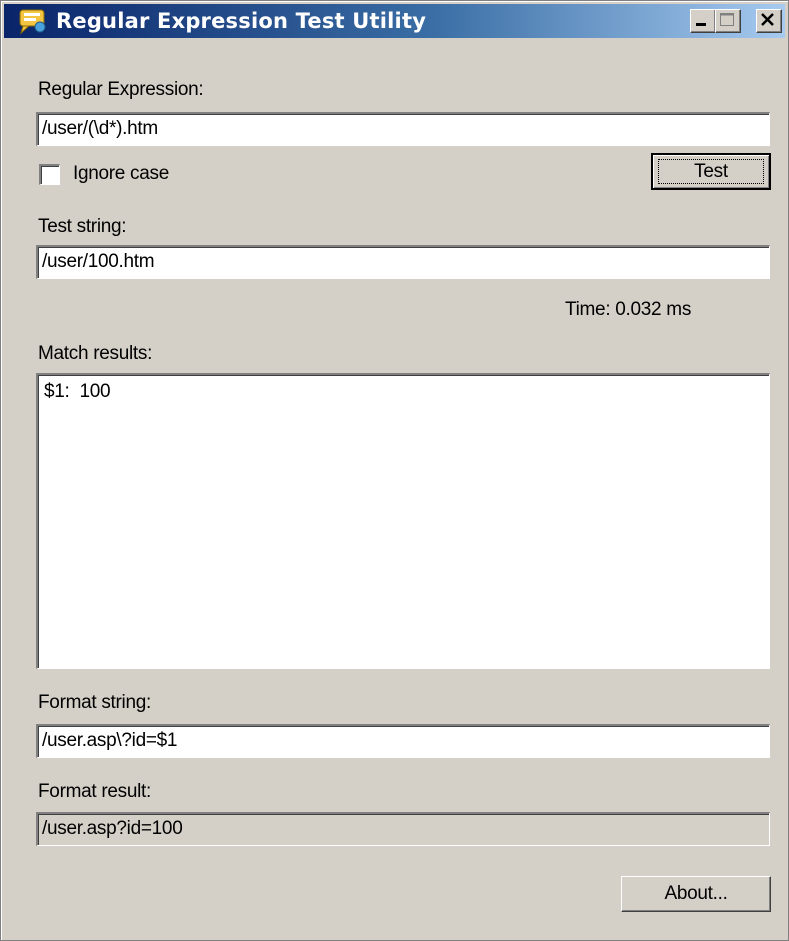  What do you see at coordinates (403, 262) in the screenshot?
I see `test-string-input: /user/100.htm` at bounding box center [403, 262].